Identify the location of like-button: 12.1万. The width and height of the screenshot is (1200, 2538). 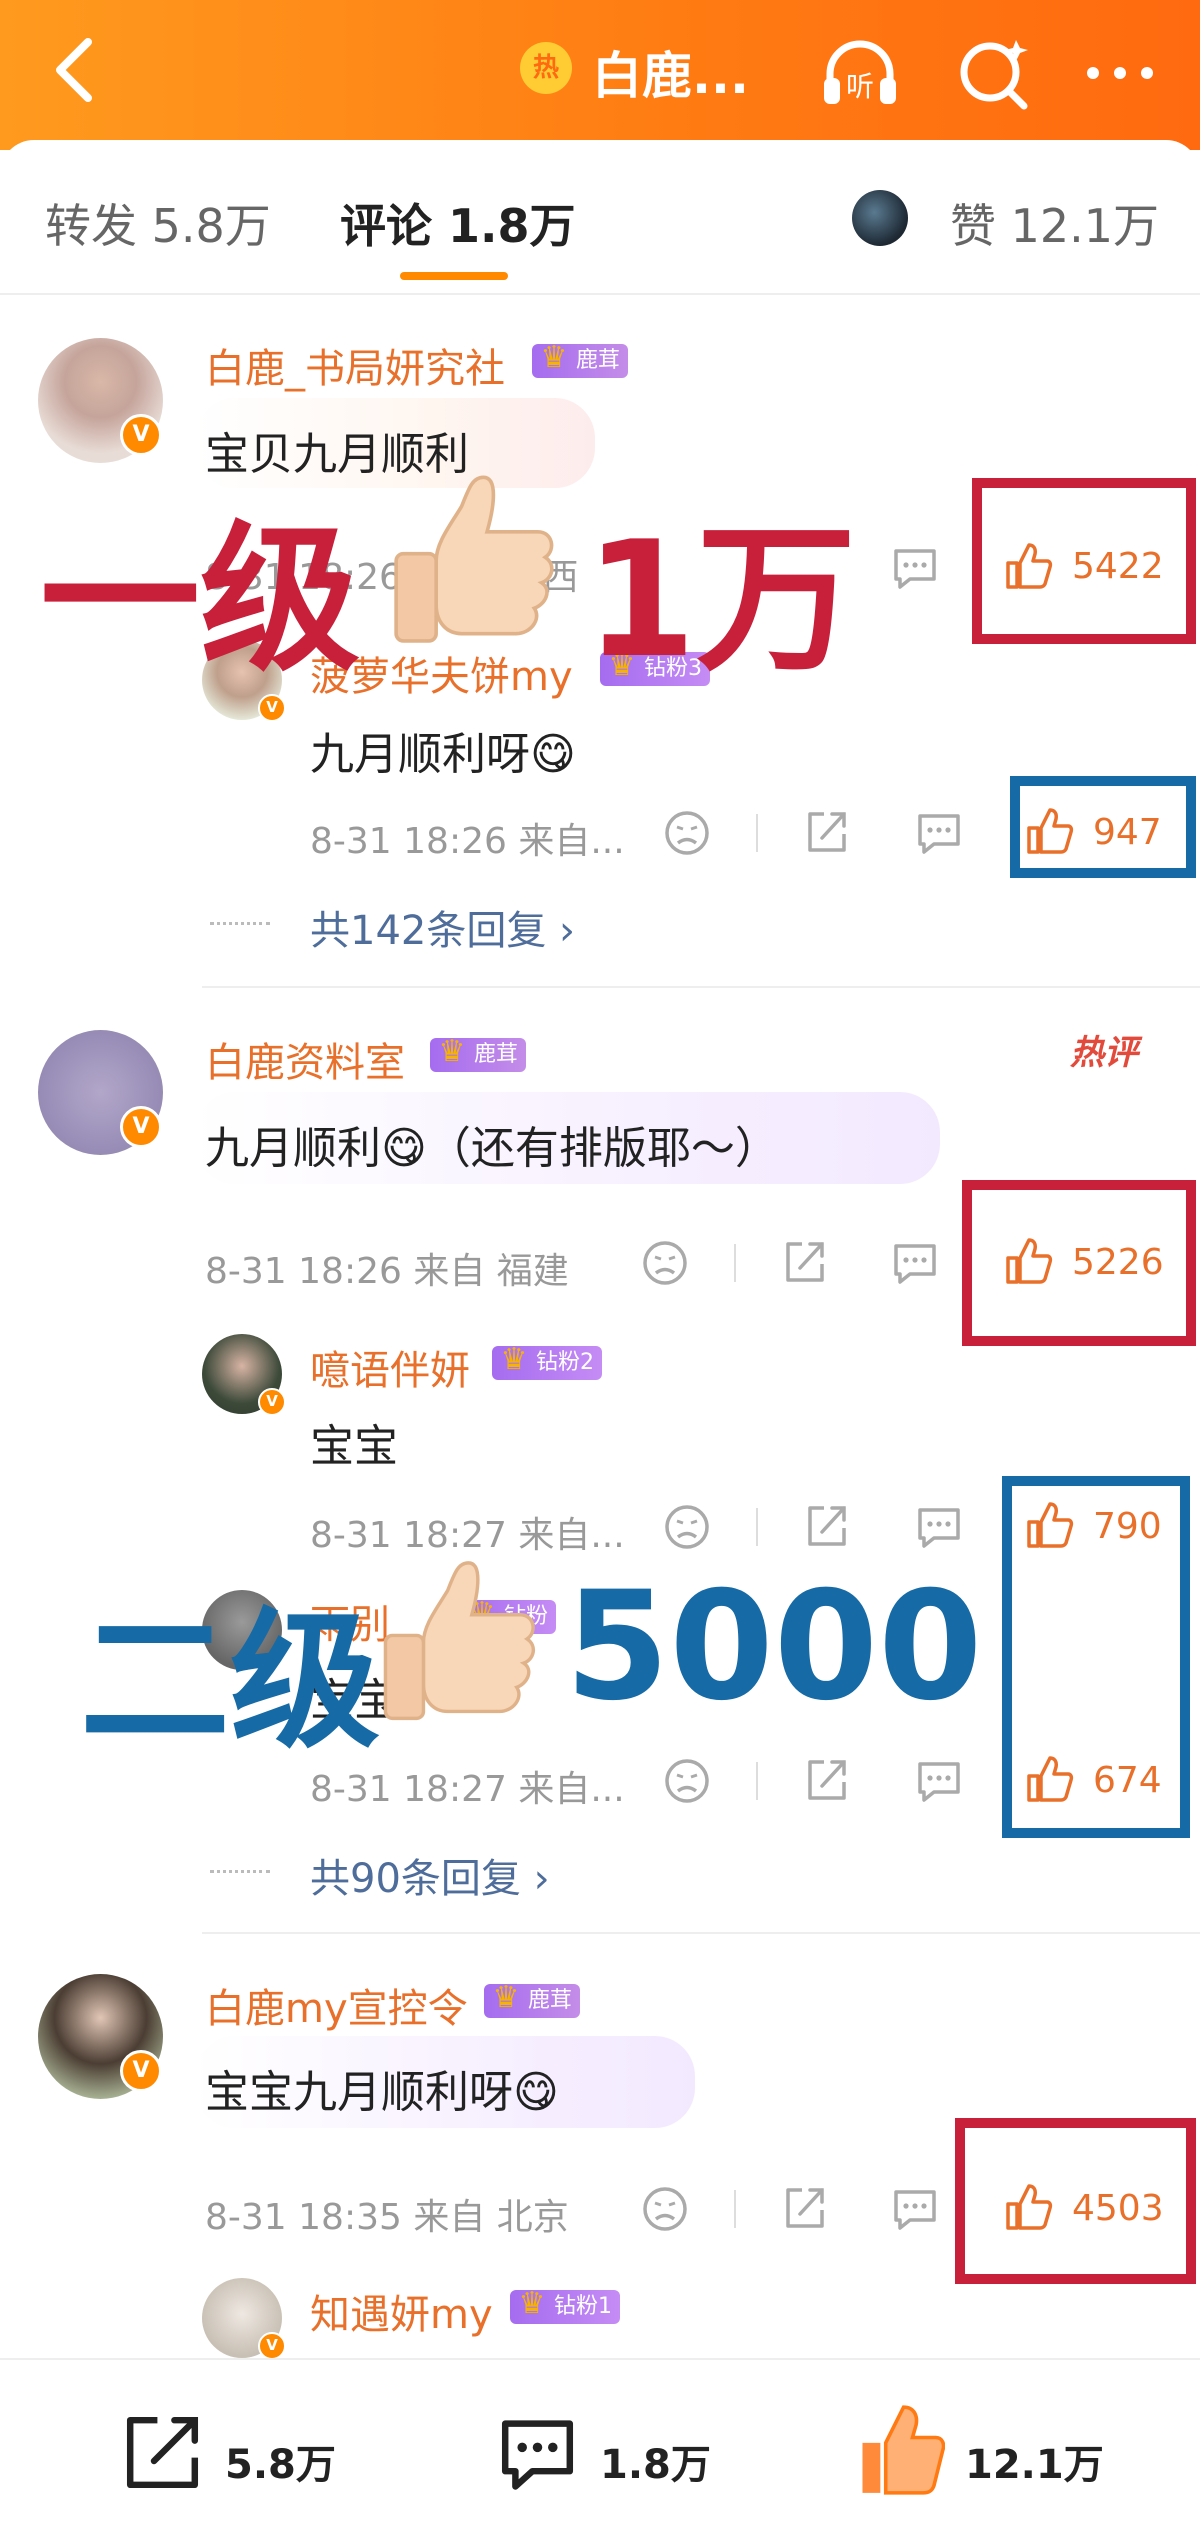
(1005, 2450).